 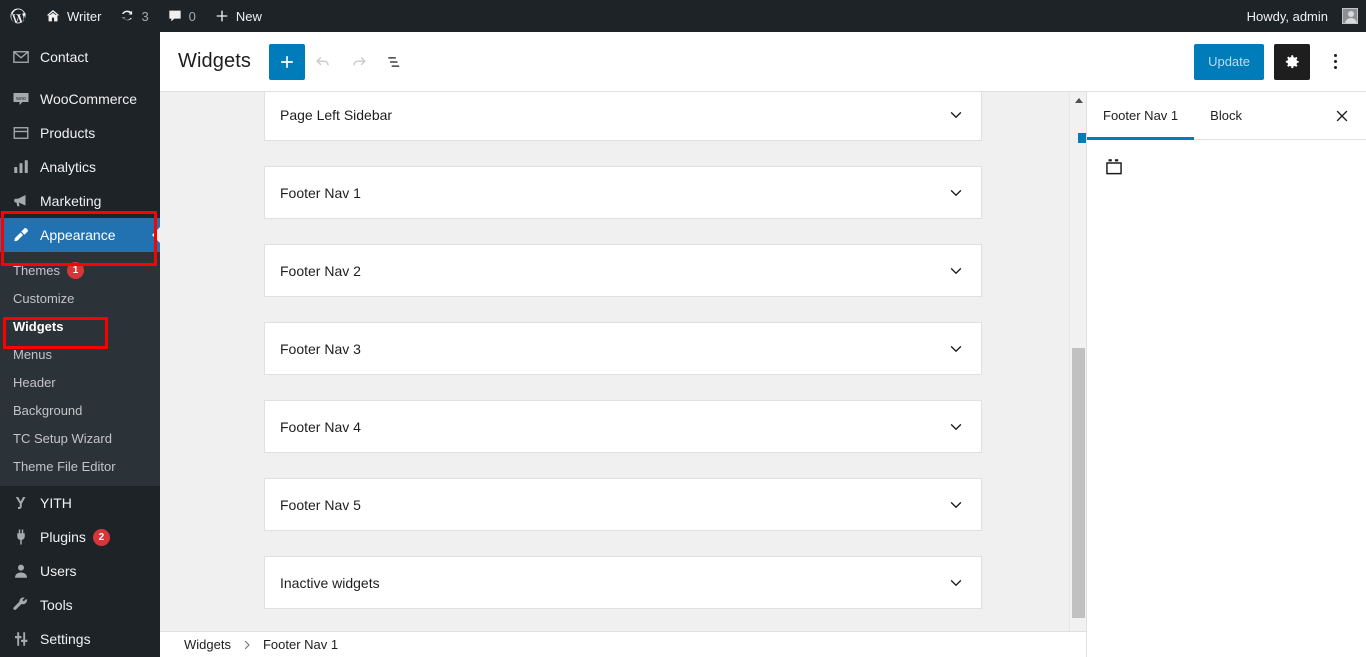 I want to click on sidebar-item-label: Marketing, so click(x=71, y=201).